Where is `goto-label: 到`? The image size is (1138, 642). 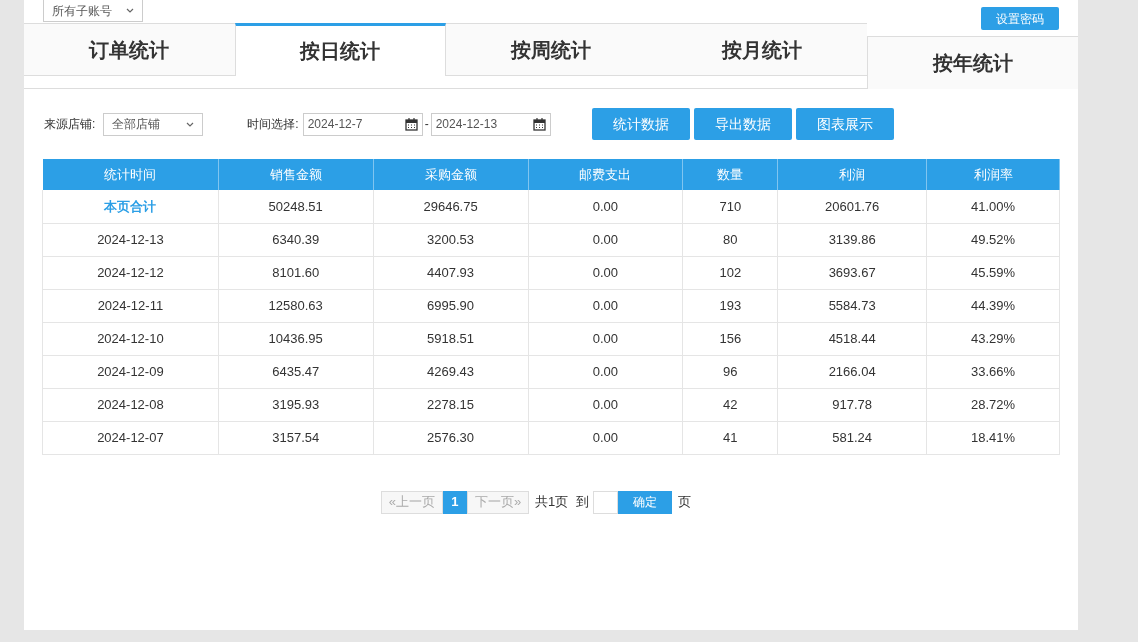
goto-label: 到 is located at coordinates (583, 502).